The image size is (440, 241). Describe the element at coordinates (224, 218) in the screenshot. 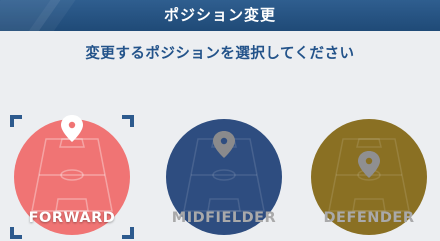

I see `position-label: MIDFIELDER` at that location.